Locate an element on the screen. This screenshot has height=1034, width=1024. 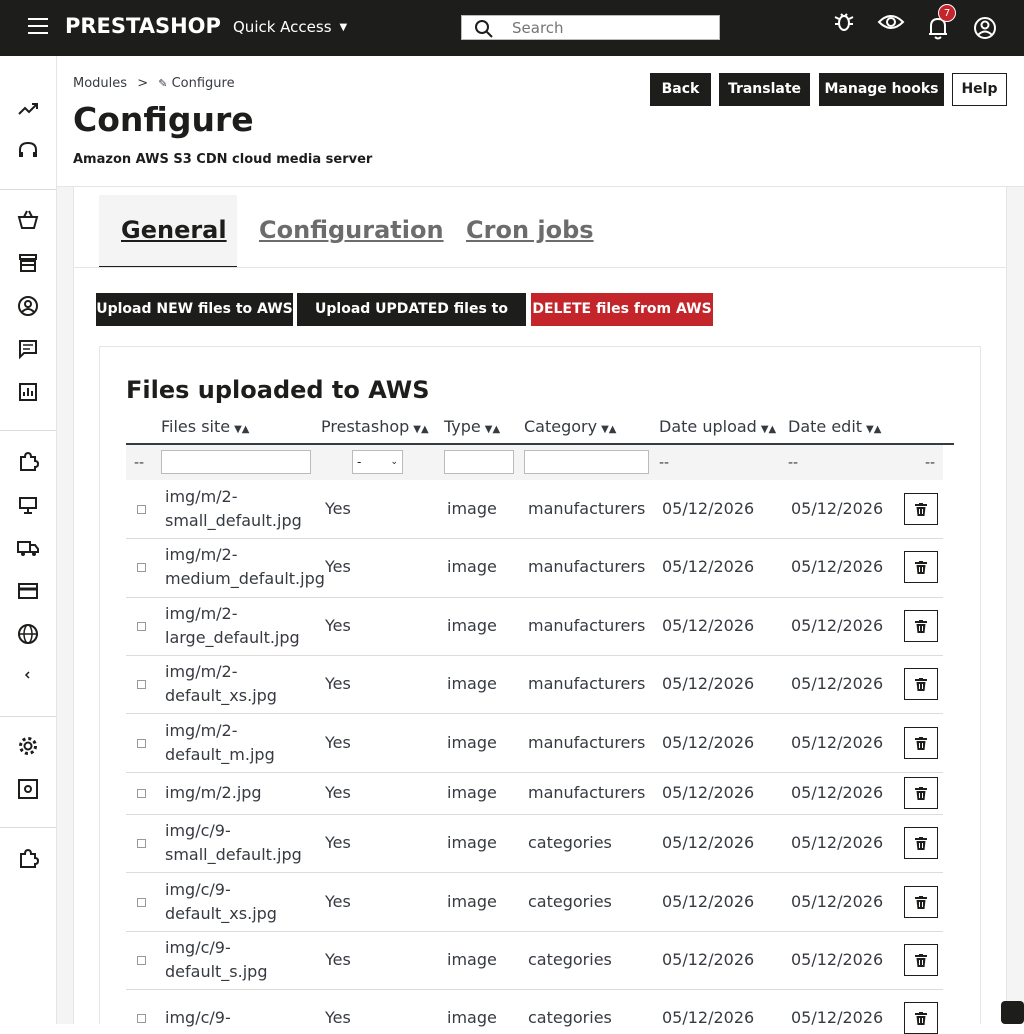
customer-icon is located at coordinates (28, 306).